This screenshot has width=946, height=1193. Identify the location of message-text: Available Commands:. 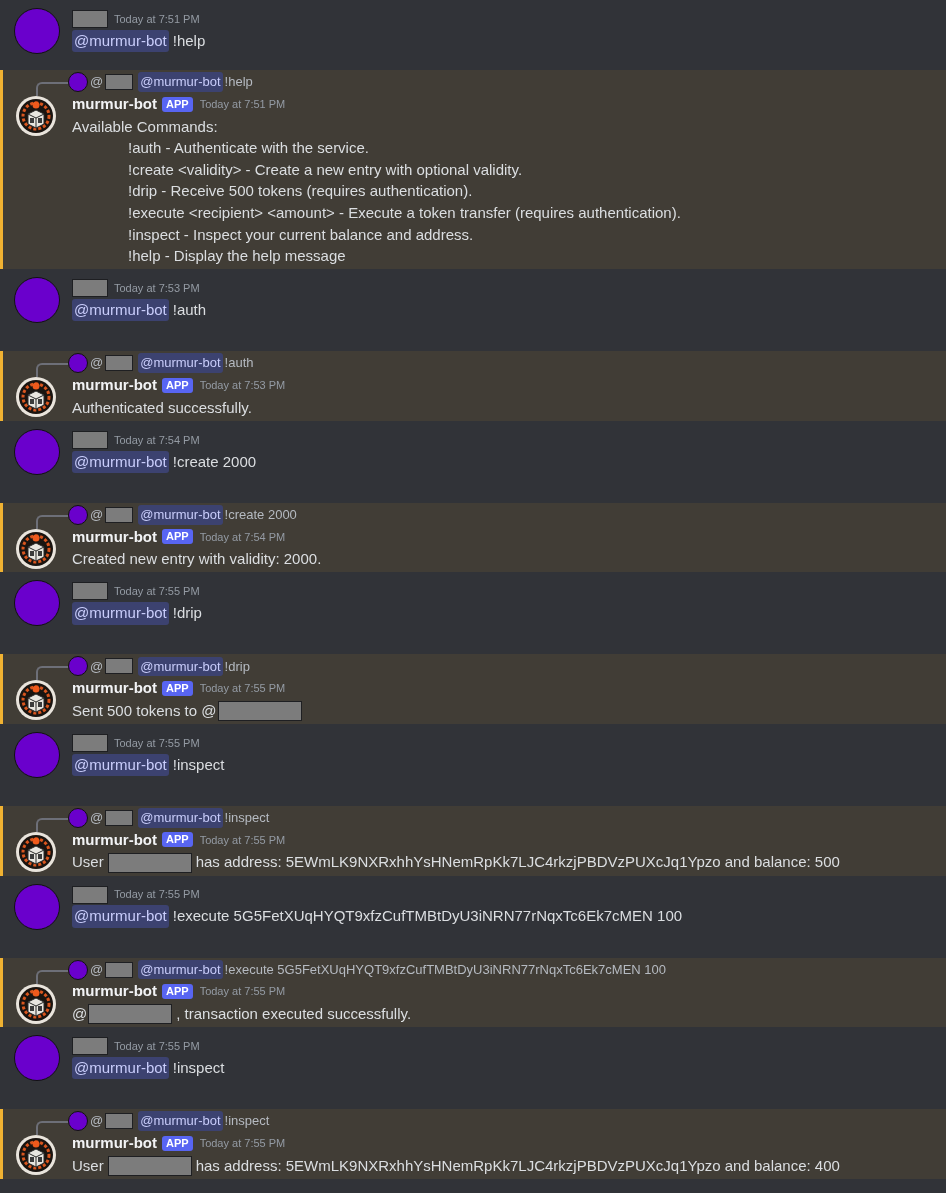
(145, 126).